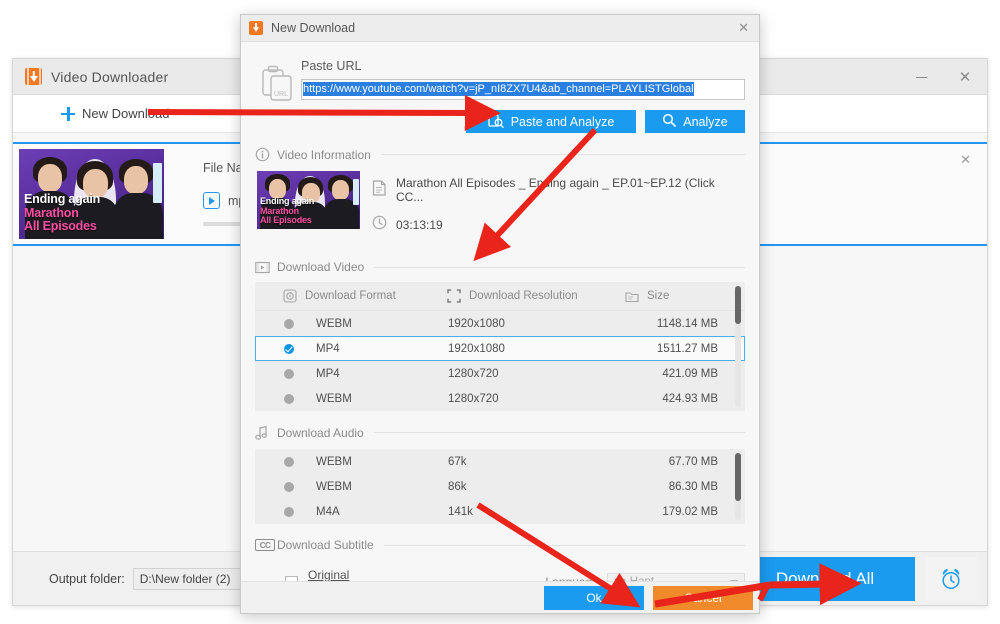 The image size is (1000, 624). What do you see at coordinates (738, 346) in the screenshot?
I see `video-table-scrollbar` at bounding box center [738, 346].